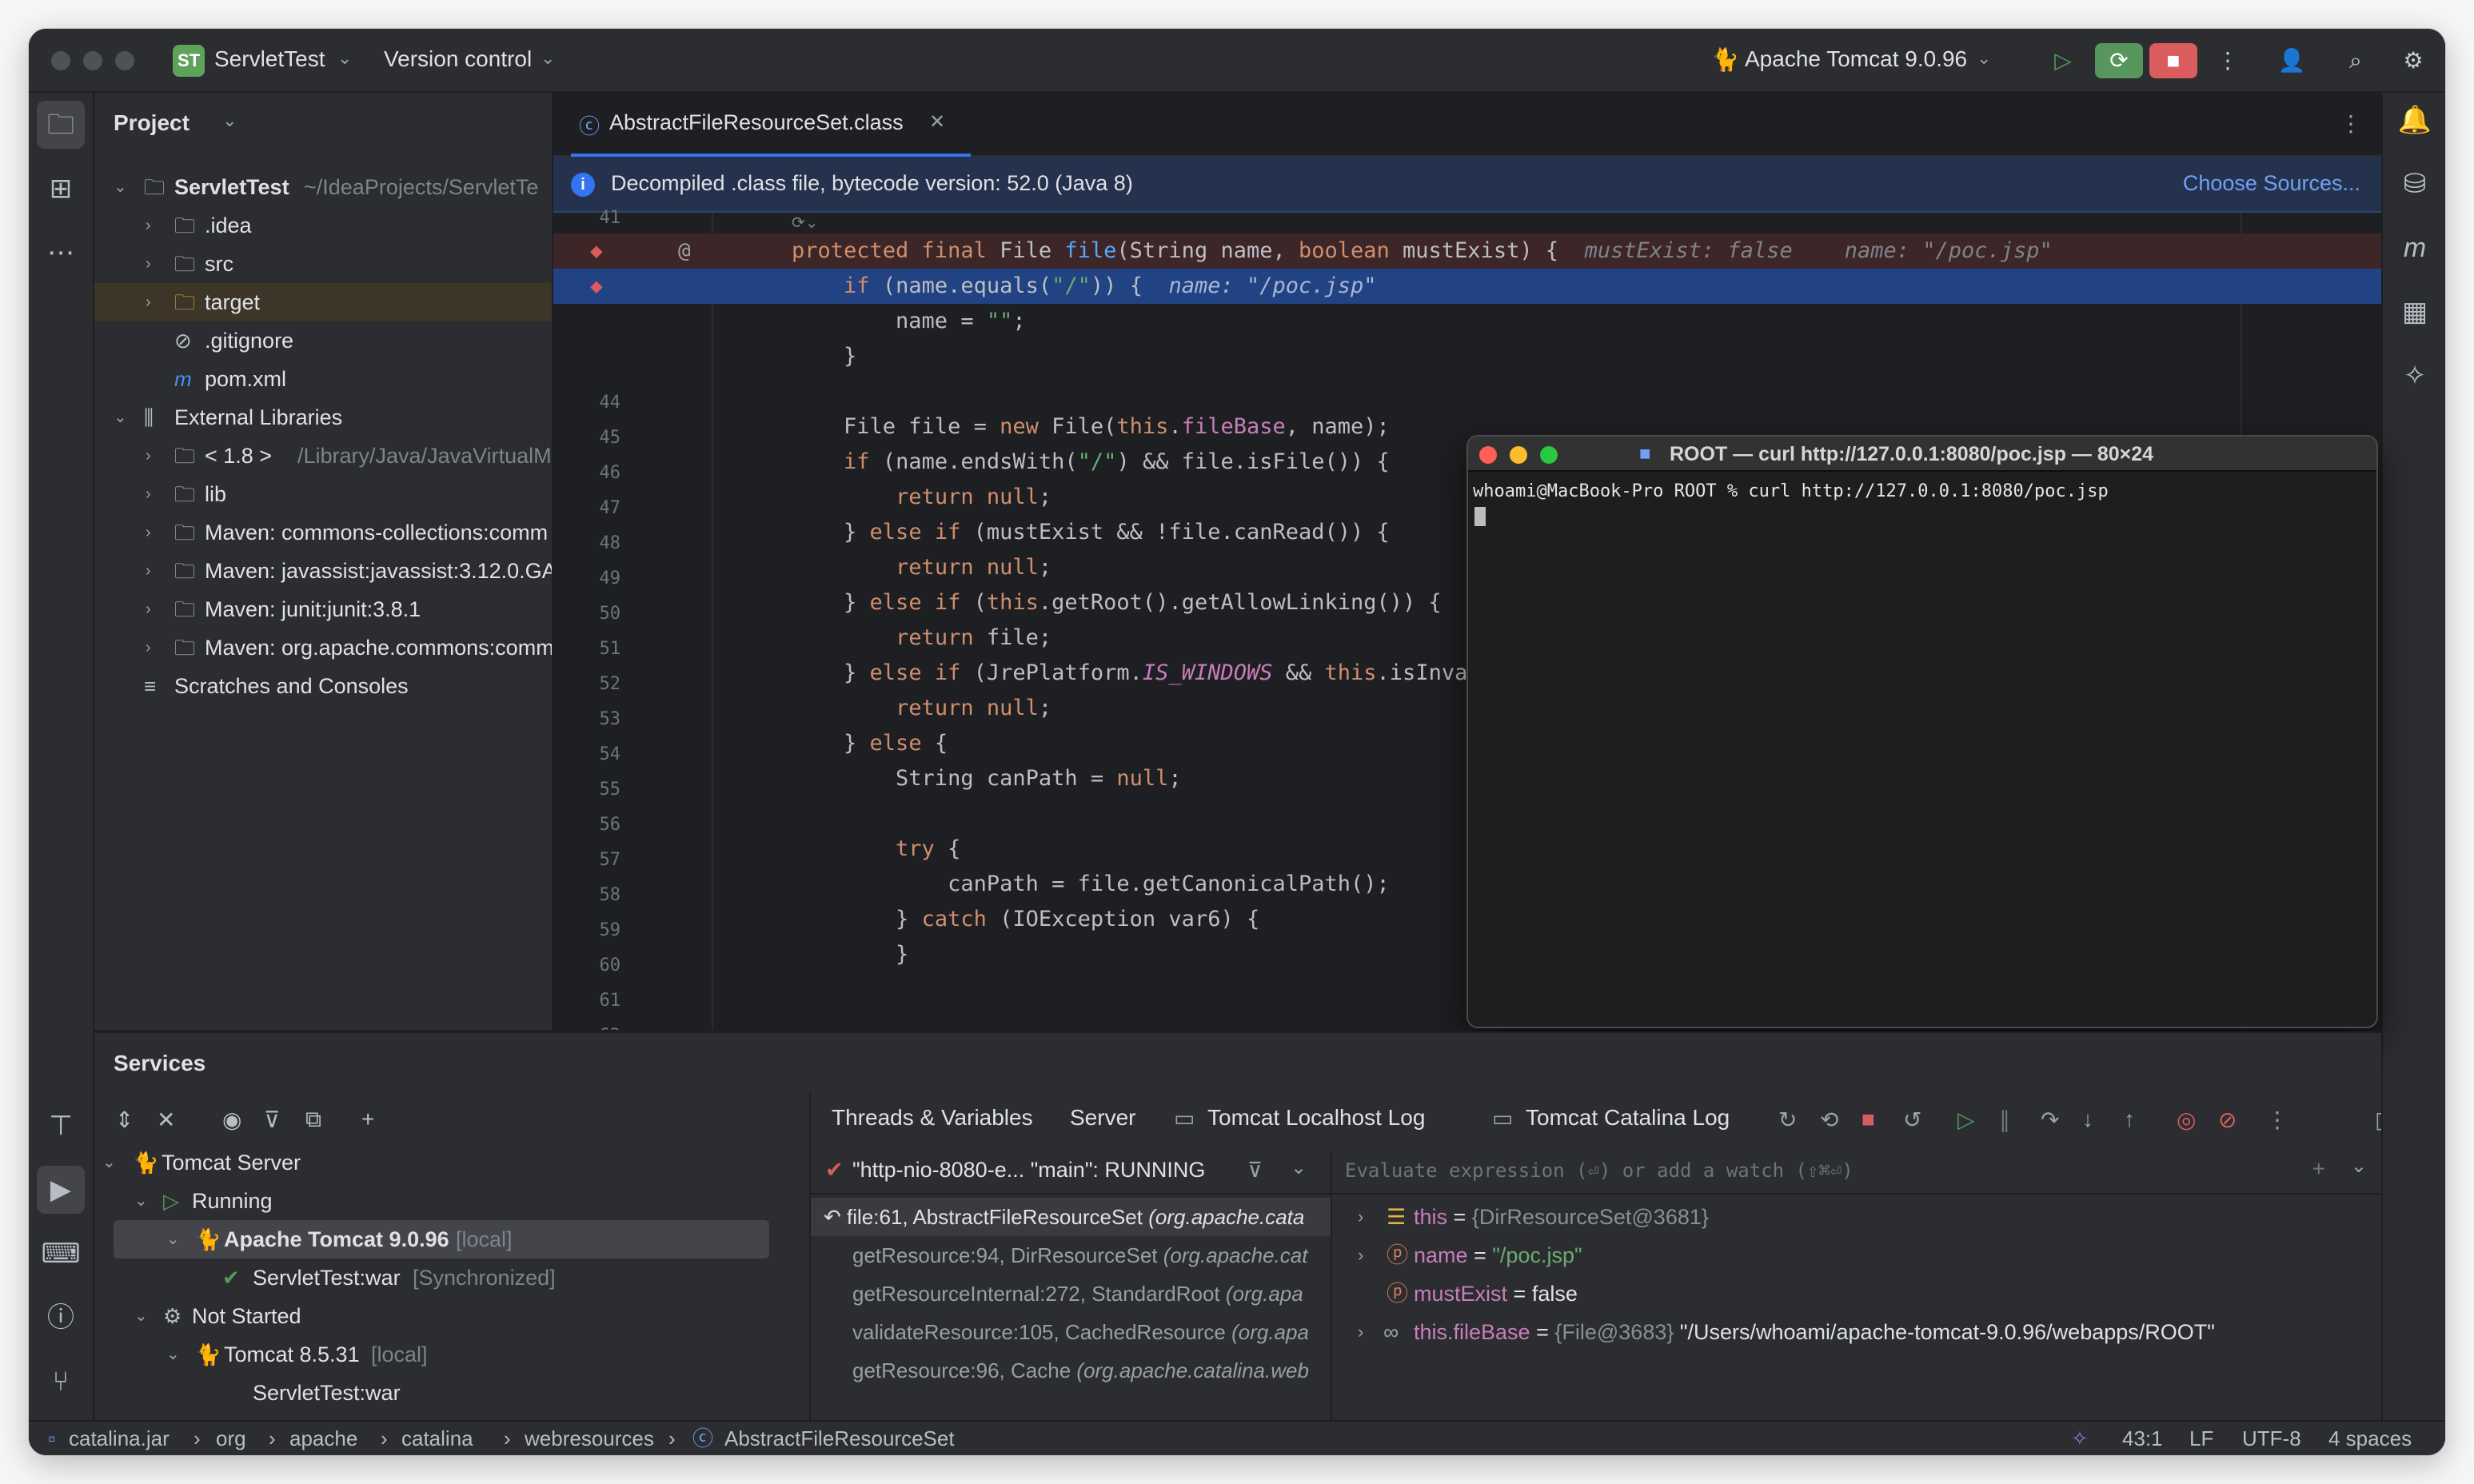 This screenshot has height=1484, width=2474. I want to click on tree-item-jdk: › 🗀 < 1.8 > /Library/Java/JavaVirtualMa, so click(323, 456).